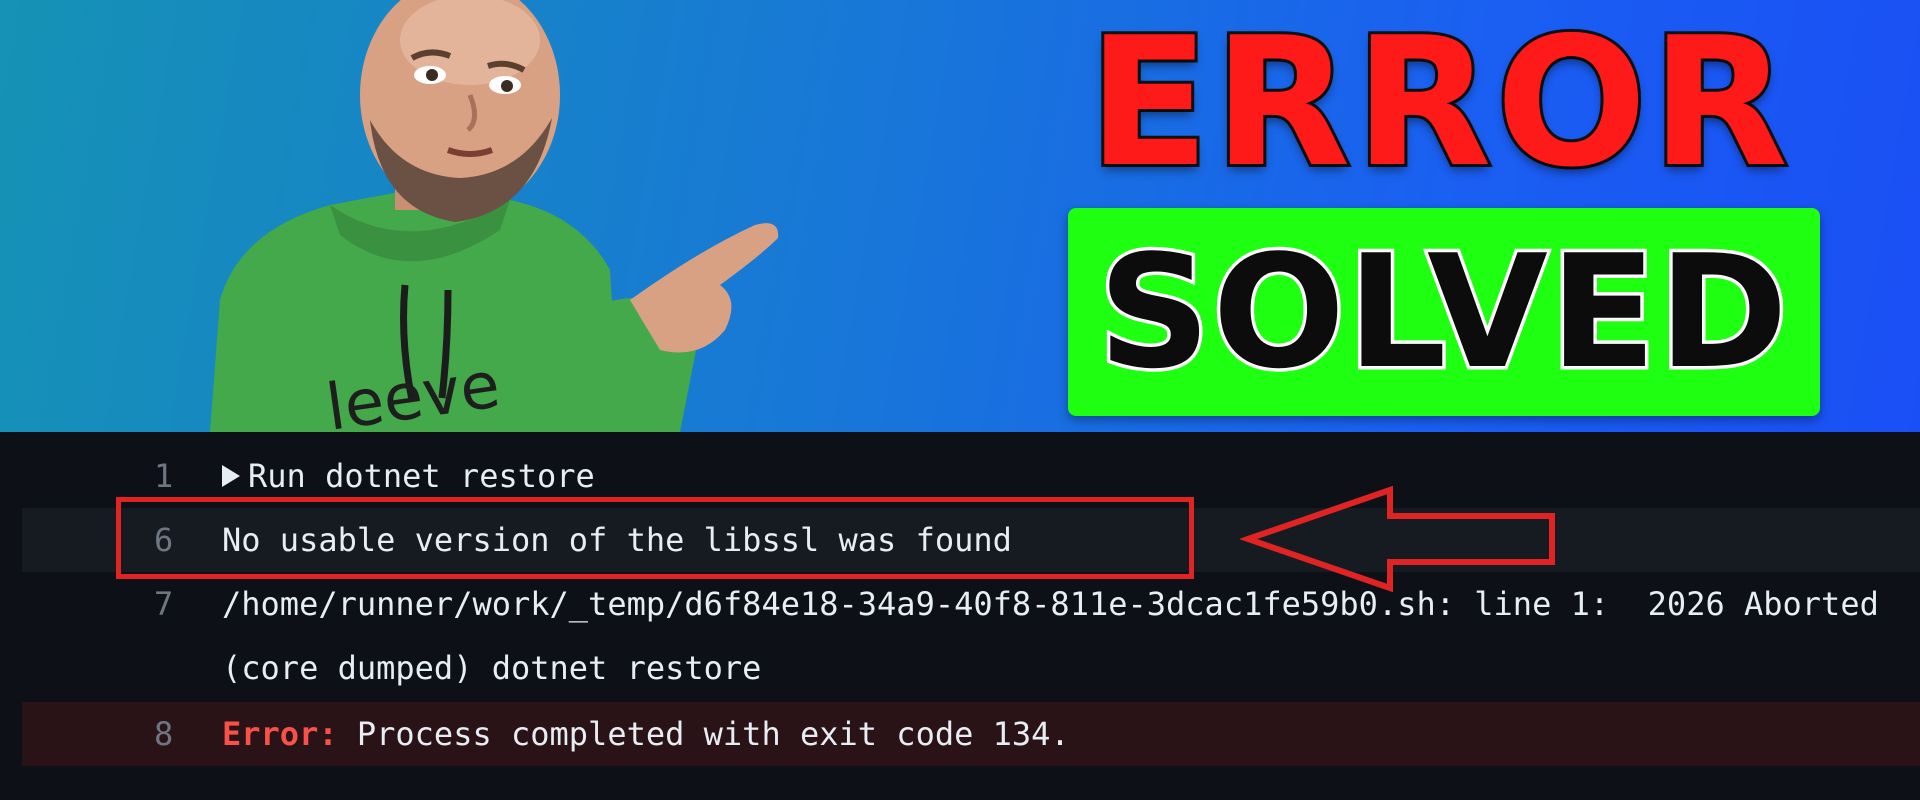 This screenshot has height=800, width=1920. What do you see at coordinates (164, 734) in the screenshot?
I see `line-number: 8` at bounding box center [164, 734].